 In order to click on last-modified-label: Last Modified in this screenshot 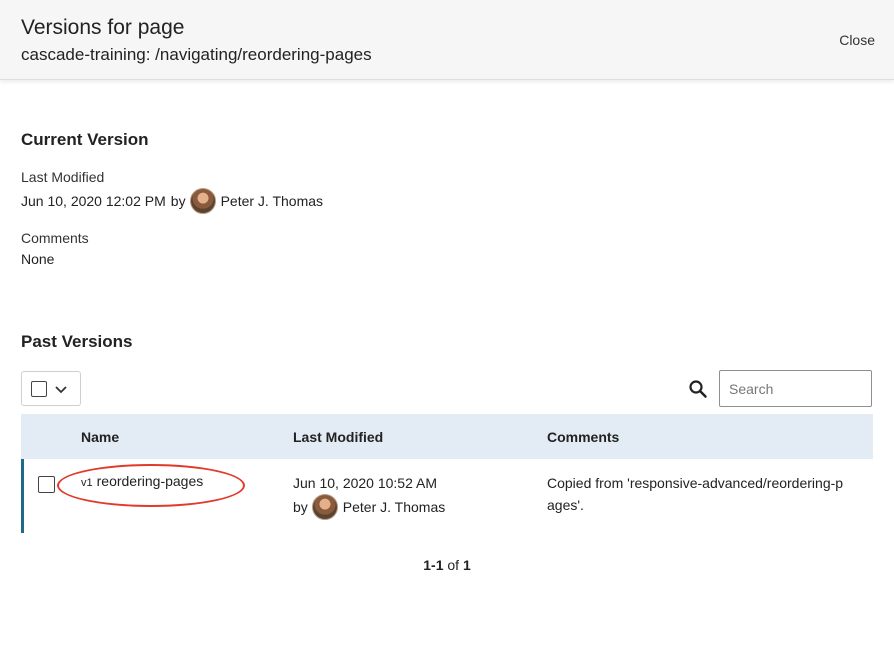, I will do `click(63, 177)`.